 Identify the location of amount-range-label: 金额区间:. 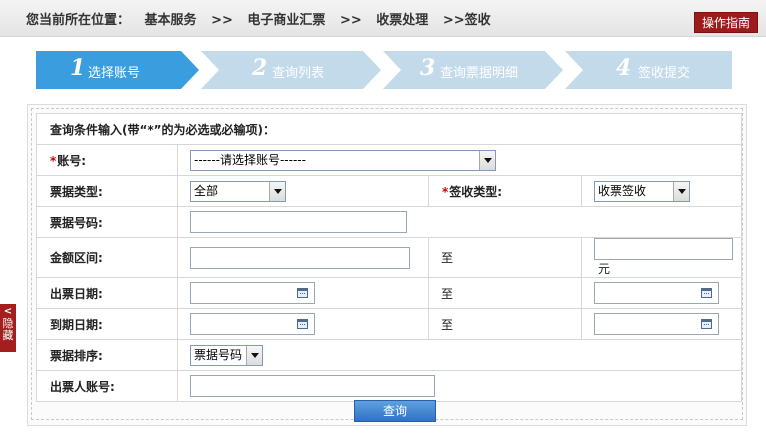
(107, 257).